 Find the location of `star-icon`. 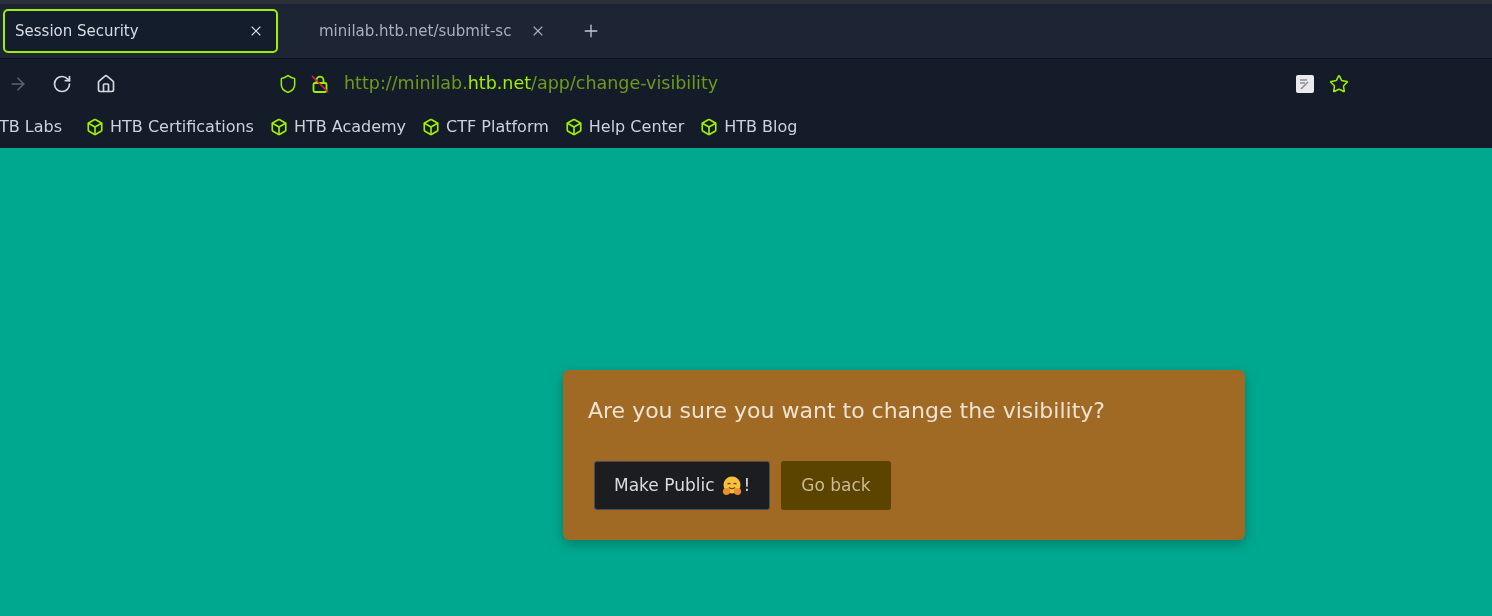

star-icon is located at coordinates (1339, 83).